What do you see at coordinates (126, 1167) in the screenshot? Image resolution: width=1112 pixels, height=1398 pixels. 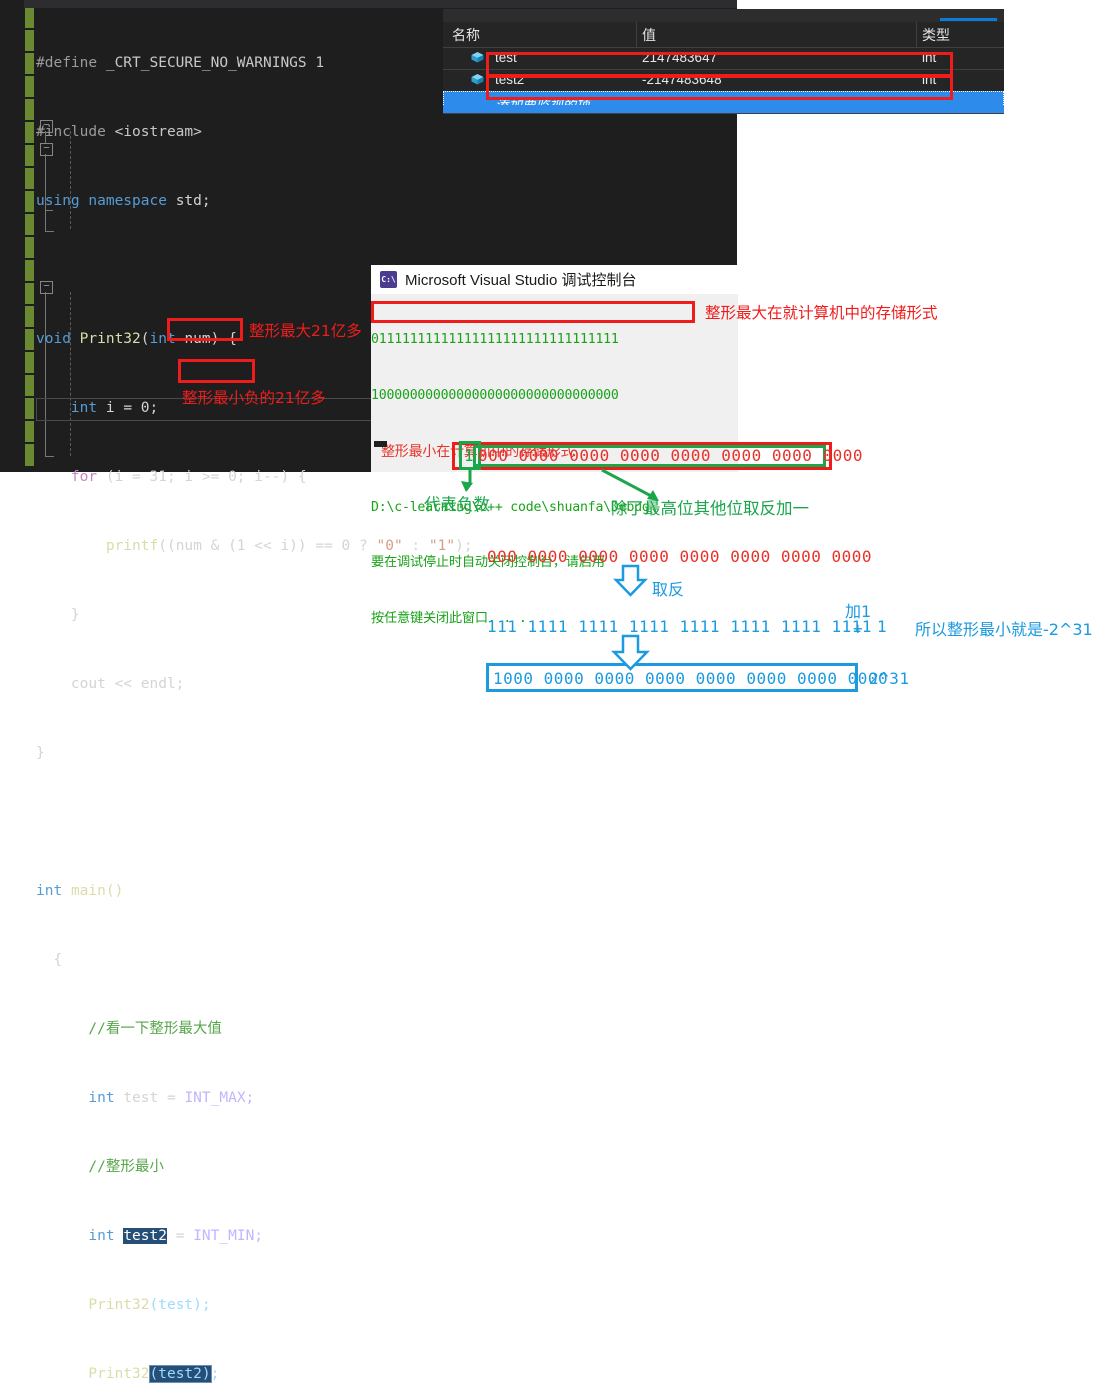 I see `comment-int-min: //整形最小` at bounding box center [126, 1167].